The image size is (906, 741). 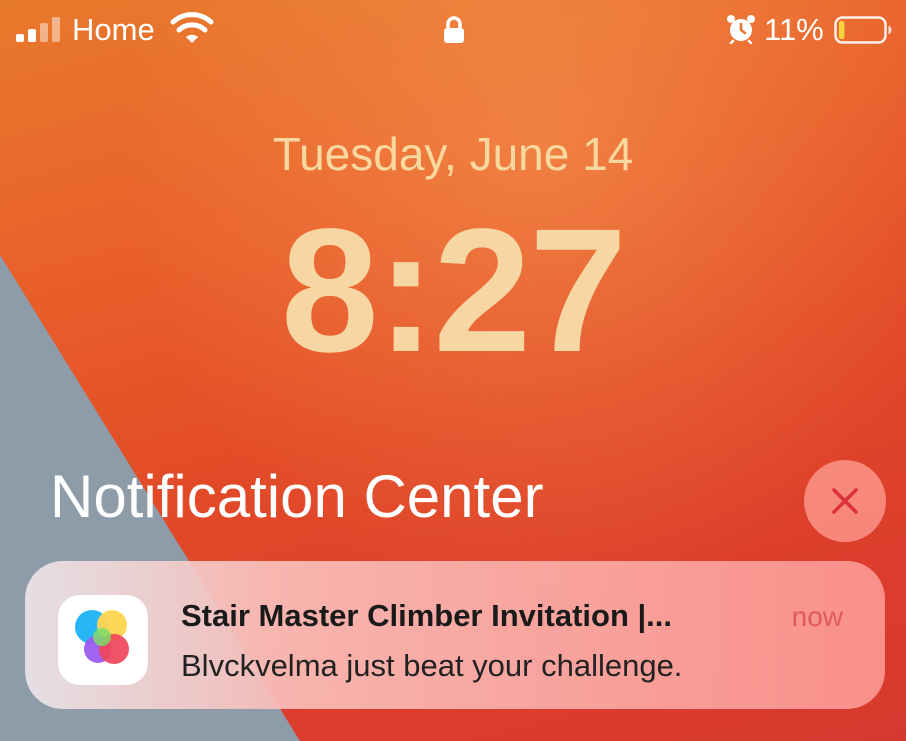 I want to click on carrier-name: Home, so click(x=113, y=29).